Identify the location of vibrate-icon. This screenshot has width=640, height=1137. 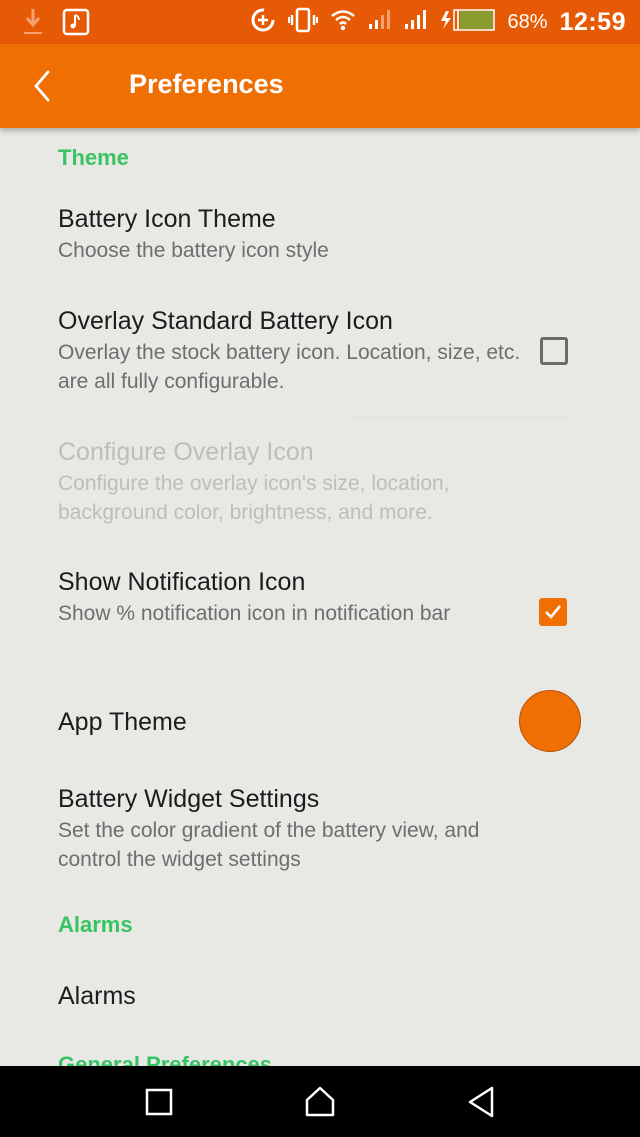
(302, 22).